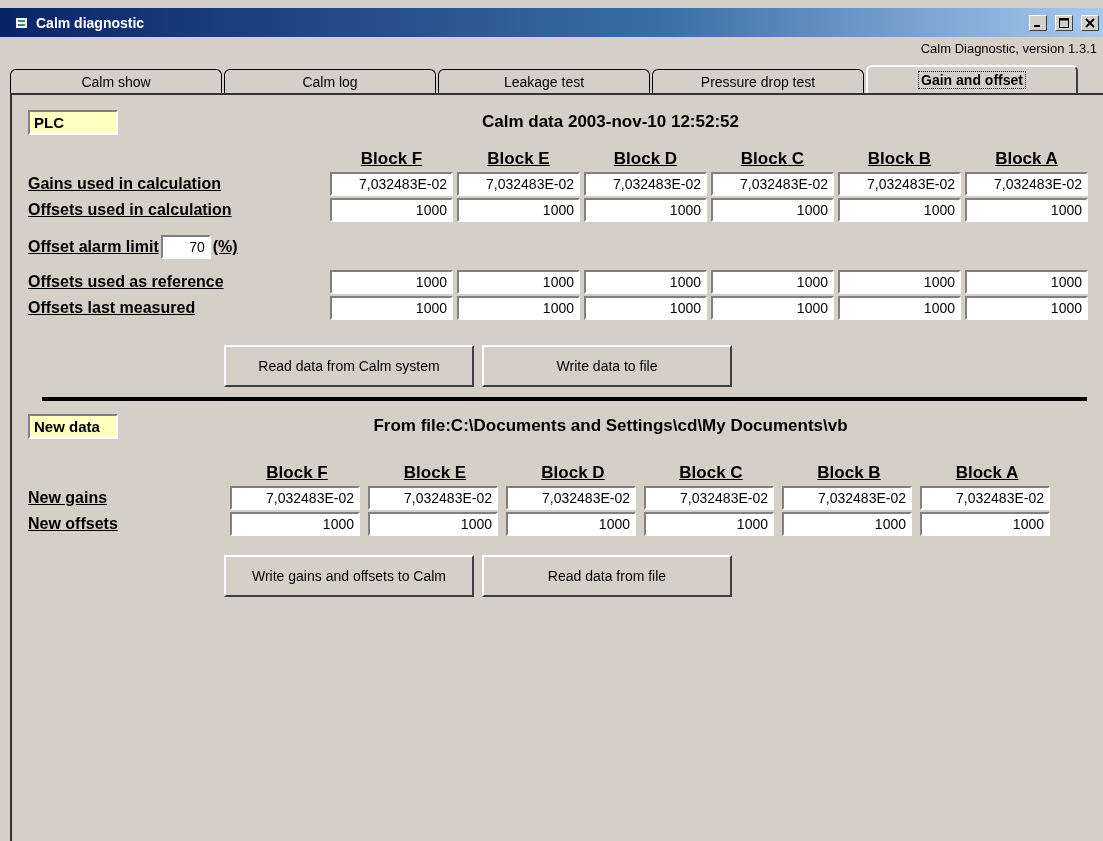 The image size is (1103, 841). What do you see at coordinates (1008, 49) in the screenshot?
I see `version-label: Calm Diagnostic, version 1.3.1` at bounding box center [1008, 49].